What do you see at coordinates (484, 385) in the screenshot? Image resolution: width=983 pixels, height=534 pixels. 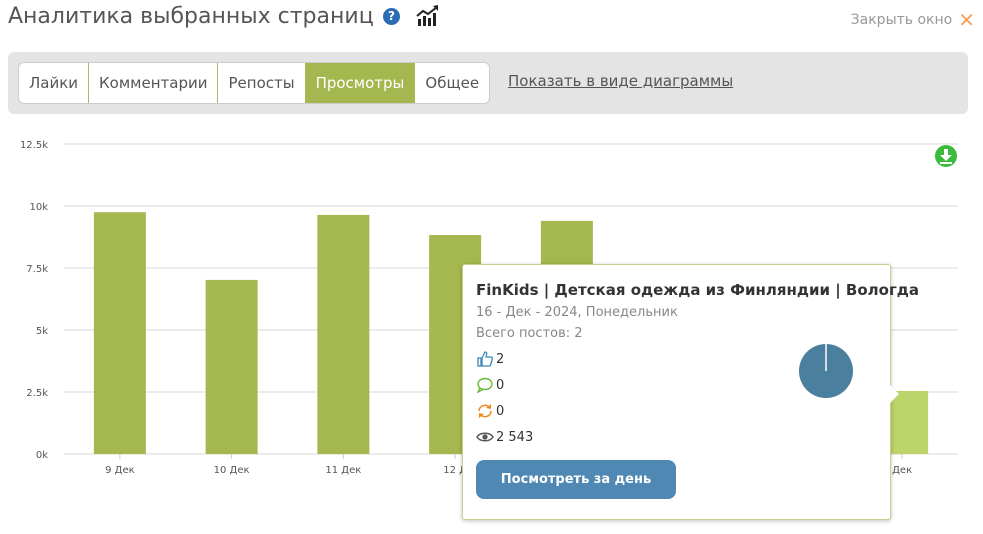 I see `comment-icon` at bounding box center [484, 385].